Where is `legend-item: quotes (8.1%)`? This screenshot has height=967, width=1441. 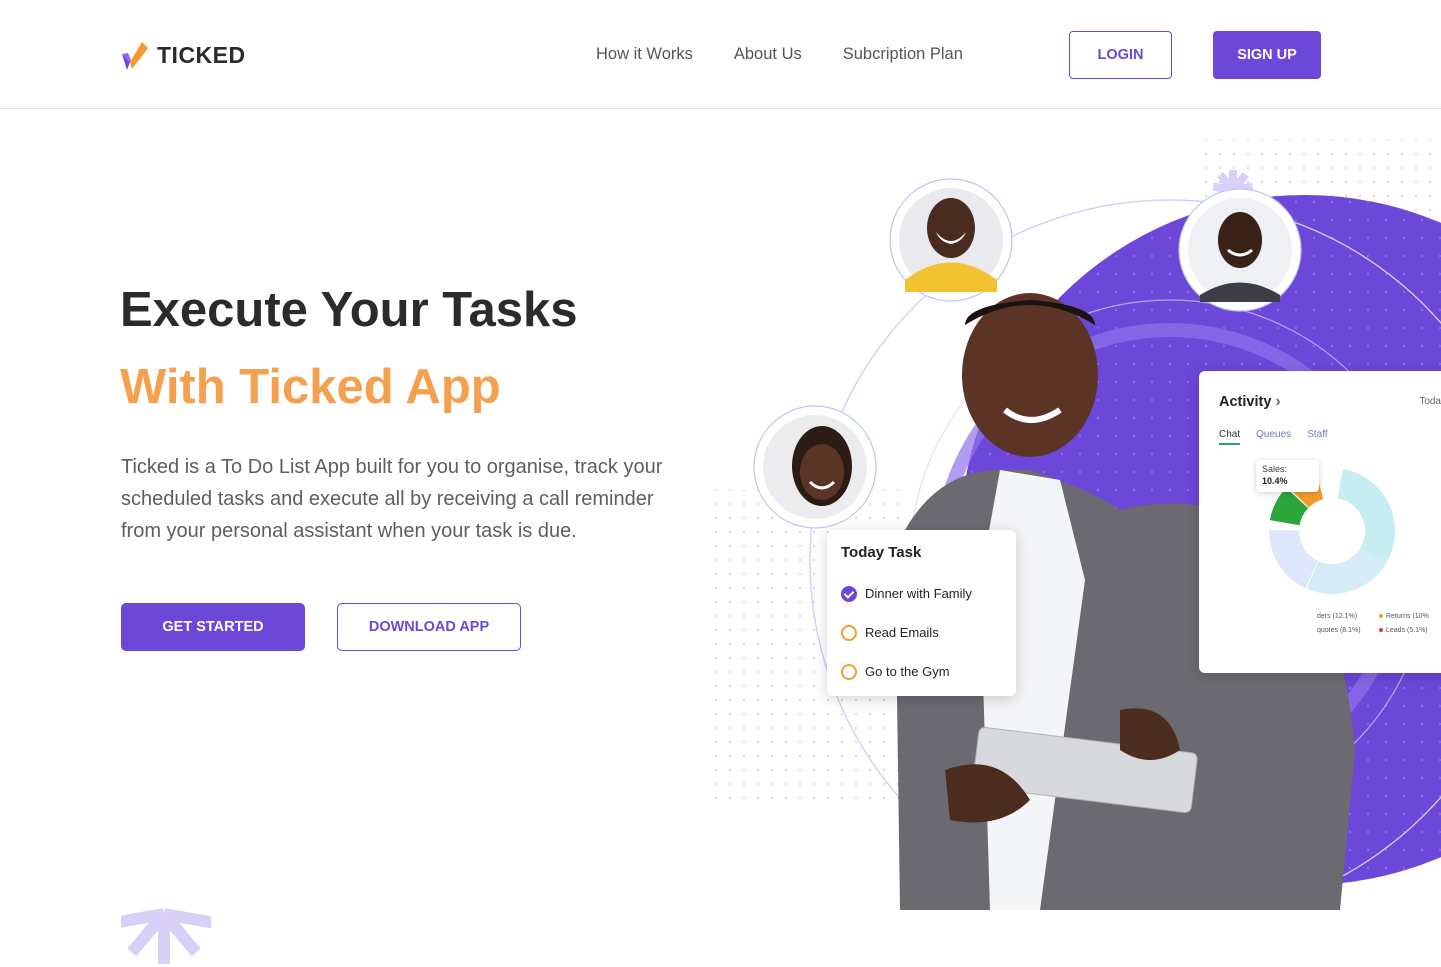 legend-item: quotes (8.1%) is located at coordinates (1339, 630).